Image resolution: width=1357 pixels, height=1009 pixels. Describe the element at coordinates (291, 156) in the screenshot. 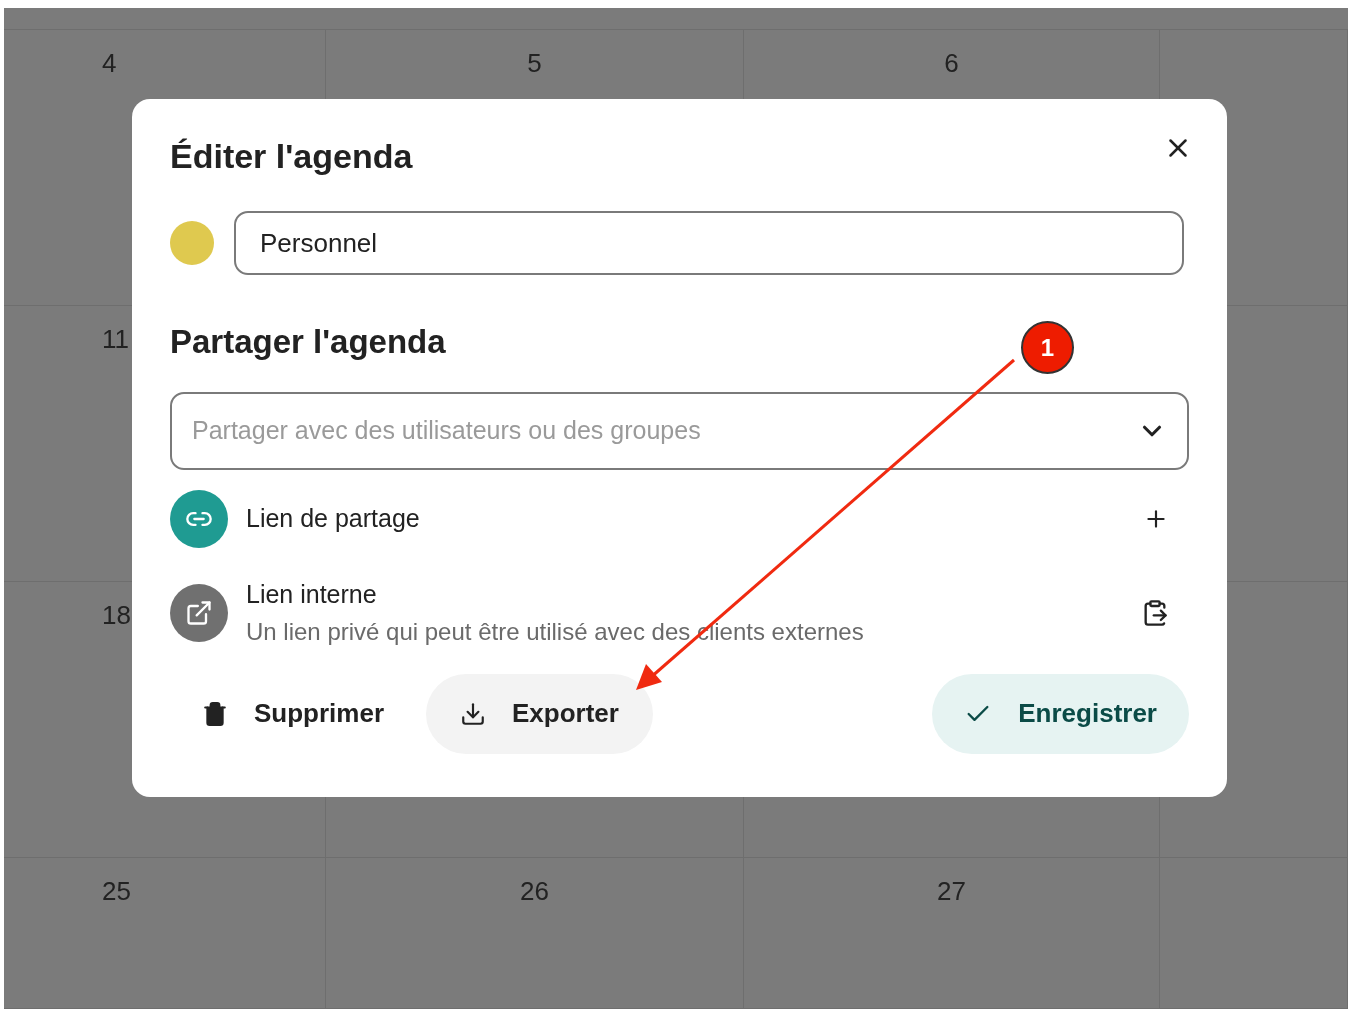

I see `dialog-title: Éditer l'agenda` at that location.